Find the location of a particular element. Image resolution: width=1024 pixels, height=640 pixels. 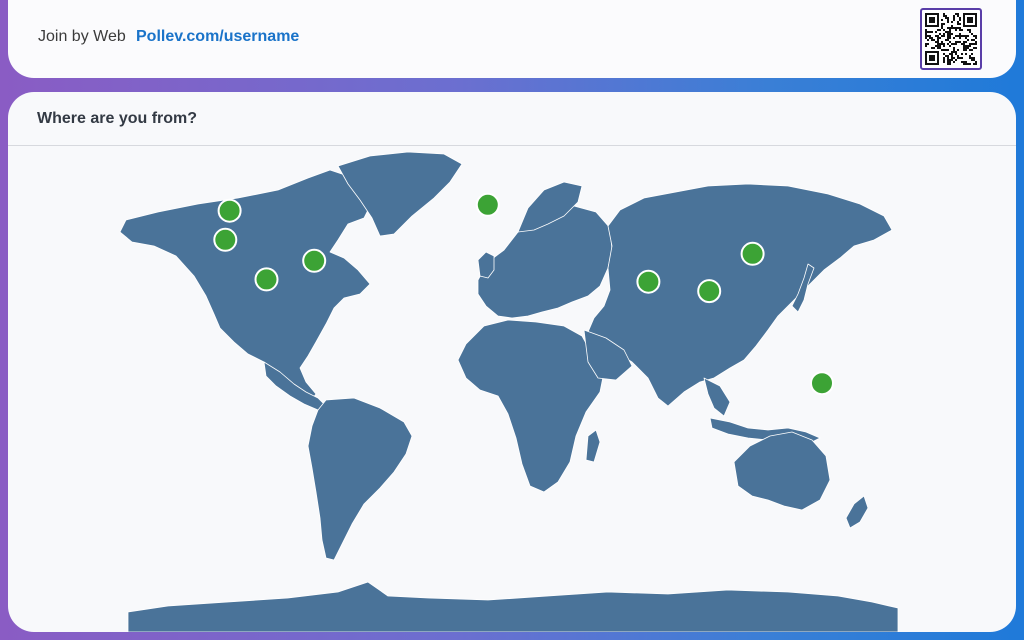

continent-north-america is located at coordinates (245, 287).